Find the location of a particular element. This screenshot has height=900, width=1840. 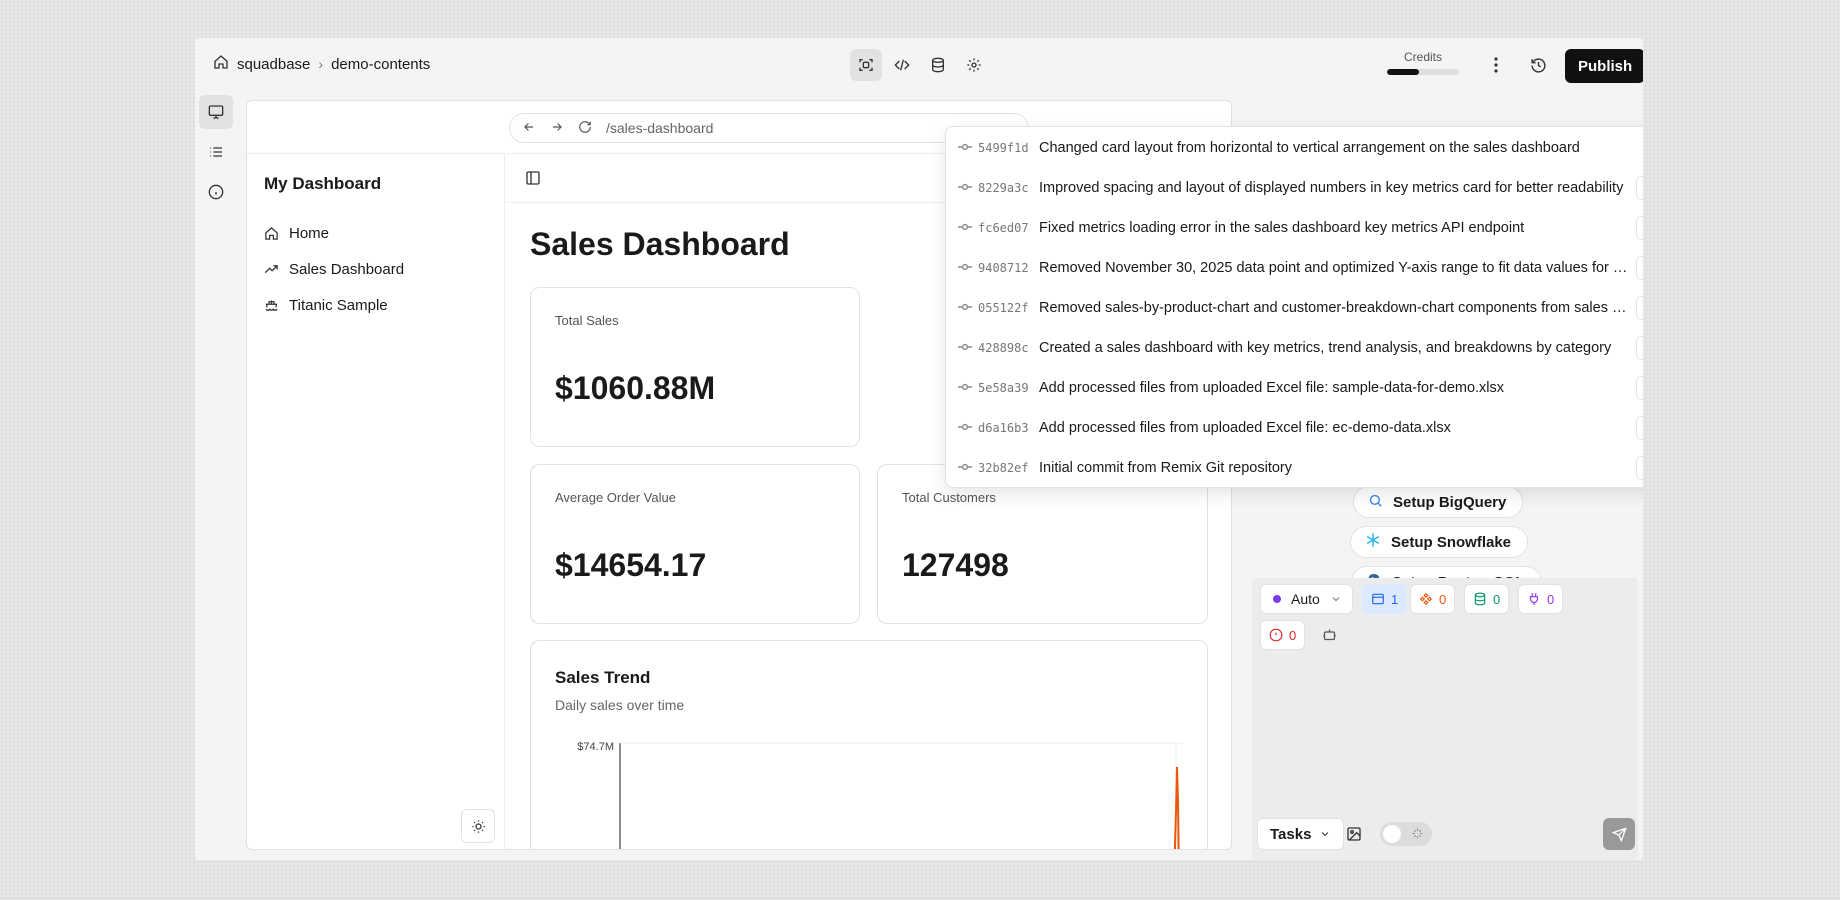

sales-trend-chart-card: Sales Trend Daily sales over time $74.7M is located at coordinates (869, 744).